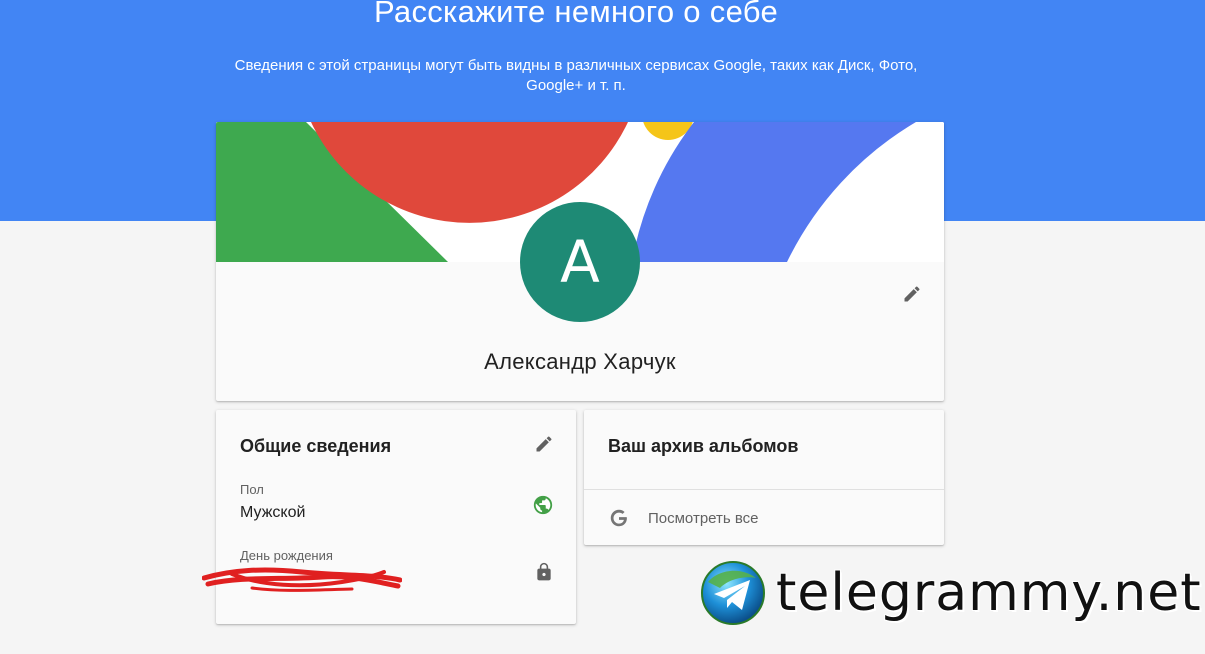 The width and height of the screenshot is (1205, 654). I want to click on album-archive-title: Ваш архив альбомов, so click(703, 446).